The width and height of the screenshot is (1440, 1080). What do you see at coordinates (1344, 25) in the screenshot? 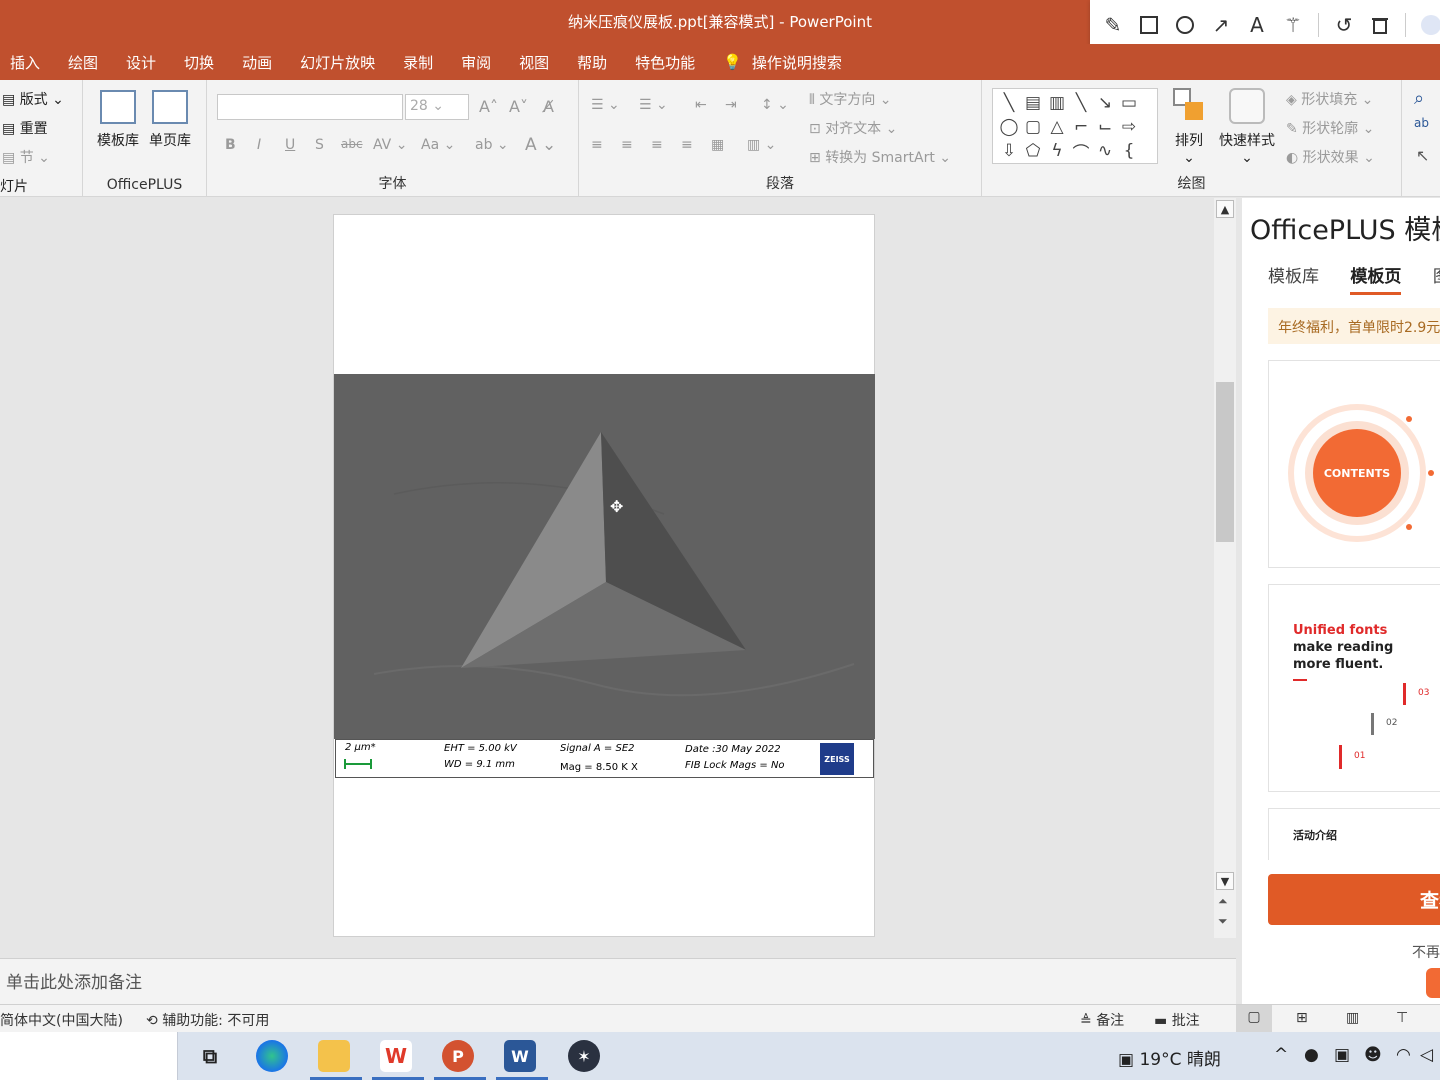
I see `undo-icon: ↺` at bounding box center [1344, 25].